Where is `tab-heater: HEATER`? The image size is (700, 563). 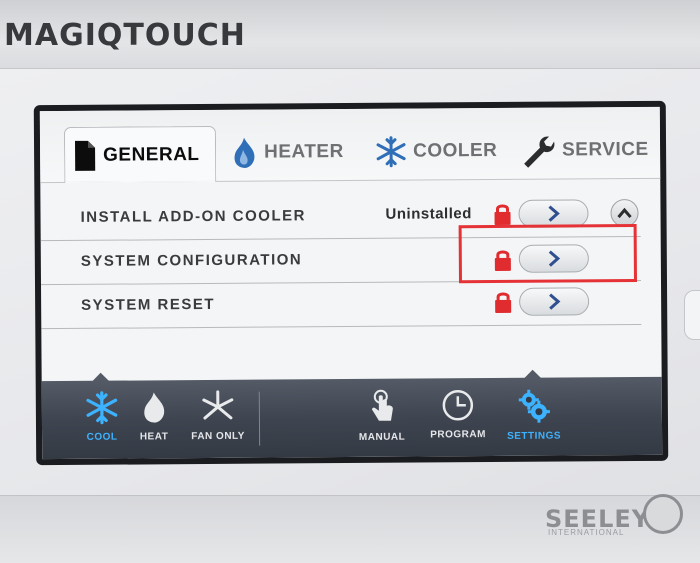 tab-heater: HEATER is located at coordinates (287, 152).